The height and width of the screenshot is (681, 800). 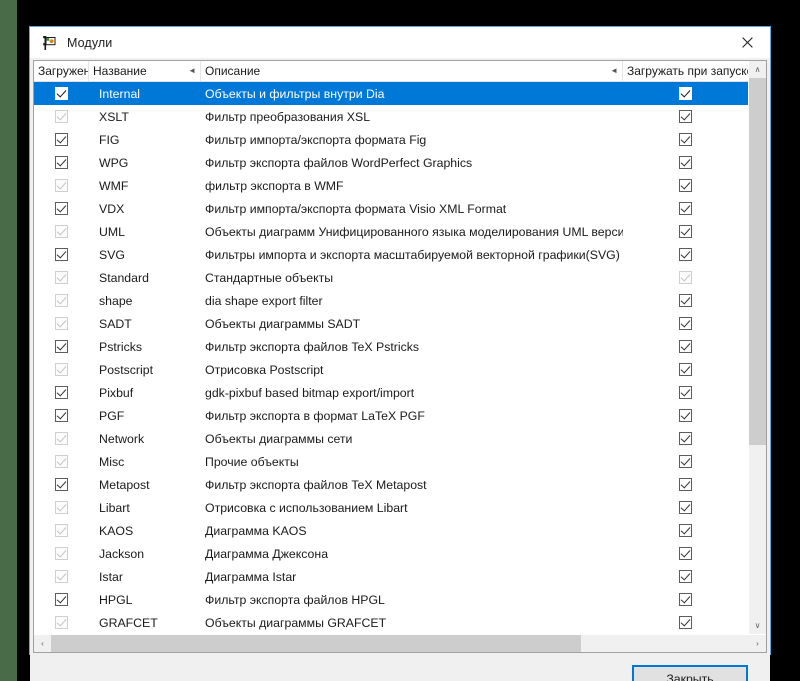 I want to click on table-row: SADT Объекты диаграммы SADT, so click(x=391, y=323).